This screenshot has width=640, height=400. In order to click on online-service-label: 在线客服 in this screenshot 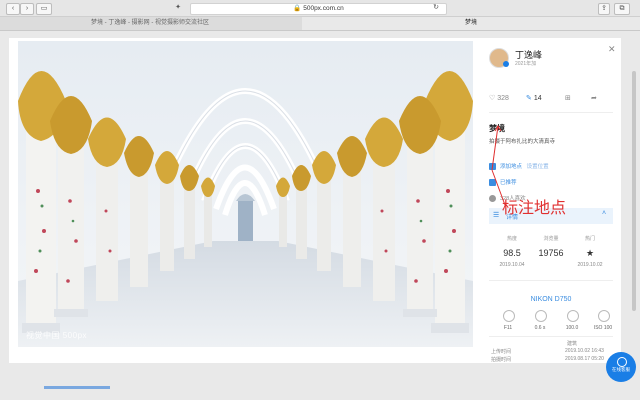, I will do `click(621, 369)`.